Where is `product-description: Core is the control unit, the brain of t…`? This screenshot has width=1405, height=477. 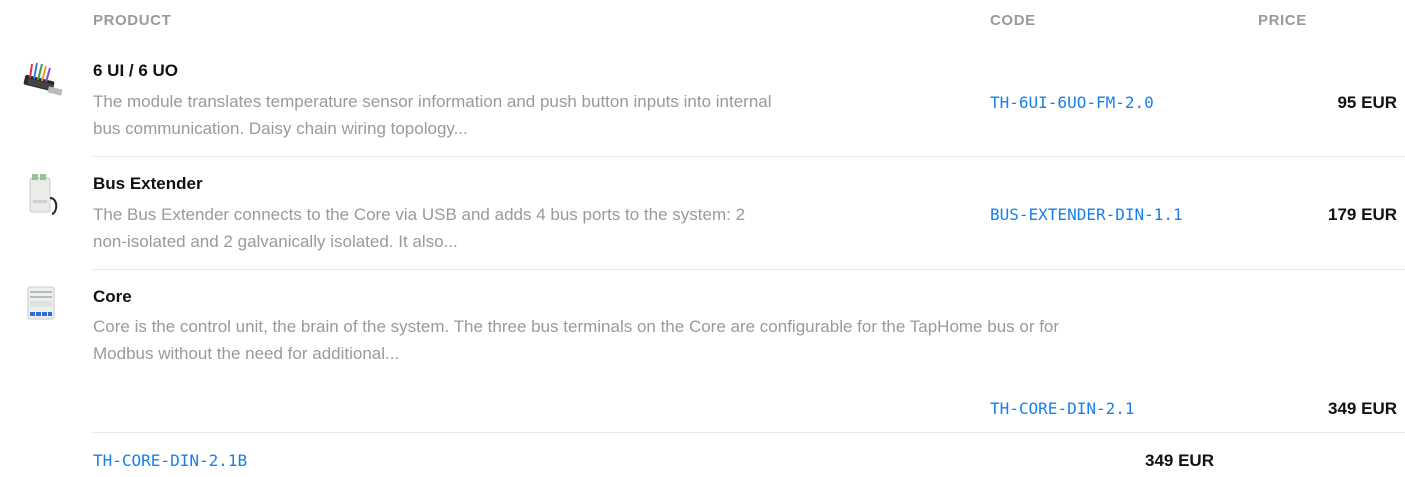
product-description: Core is the control unit, the brain of t… is located at coordinates (576, 340).